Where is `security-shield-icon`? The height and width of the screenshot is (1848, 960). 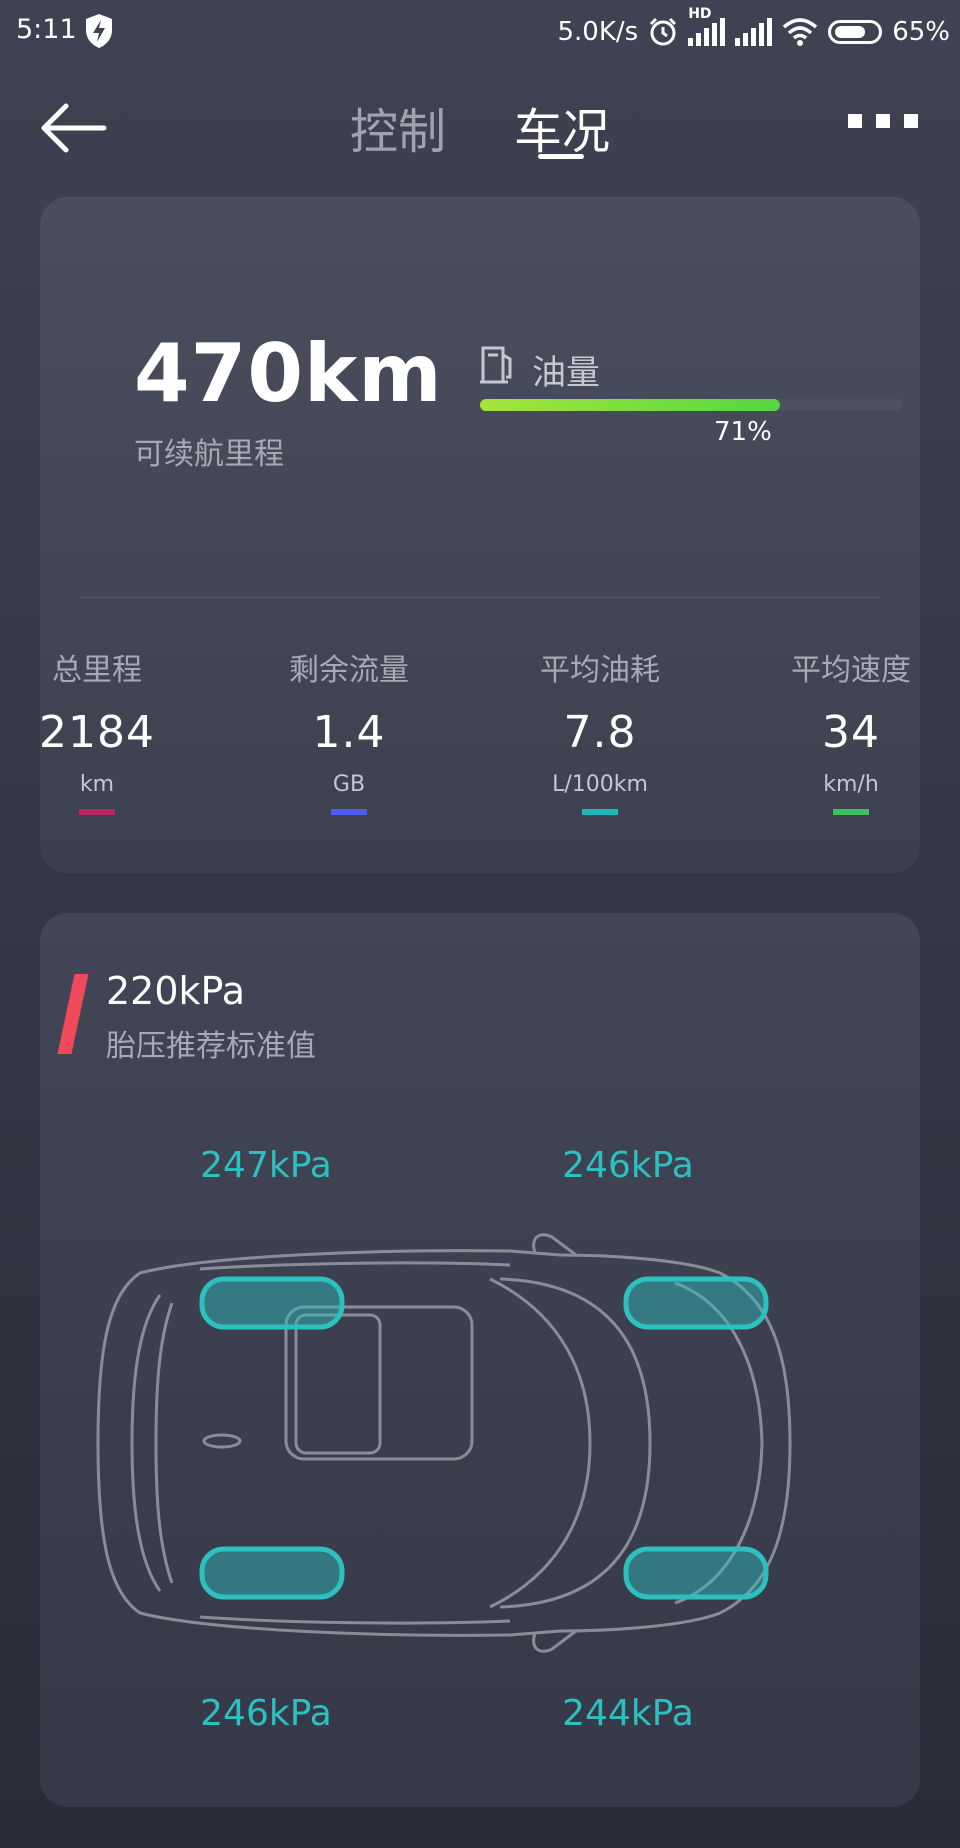
security-shield-icon is located at coordinates (99, 31).